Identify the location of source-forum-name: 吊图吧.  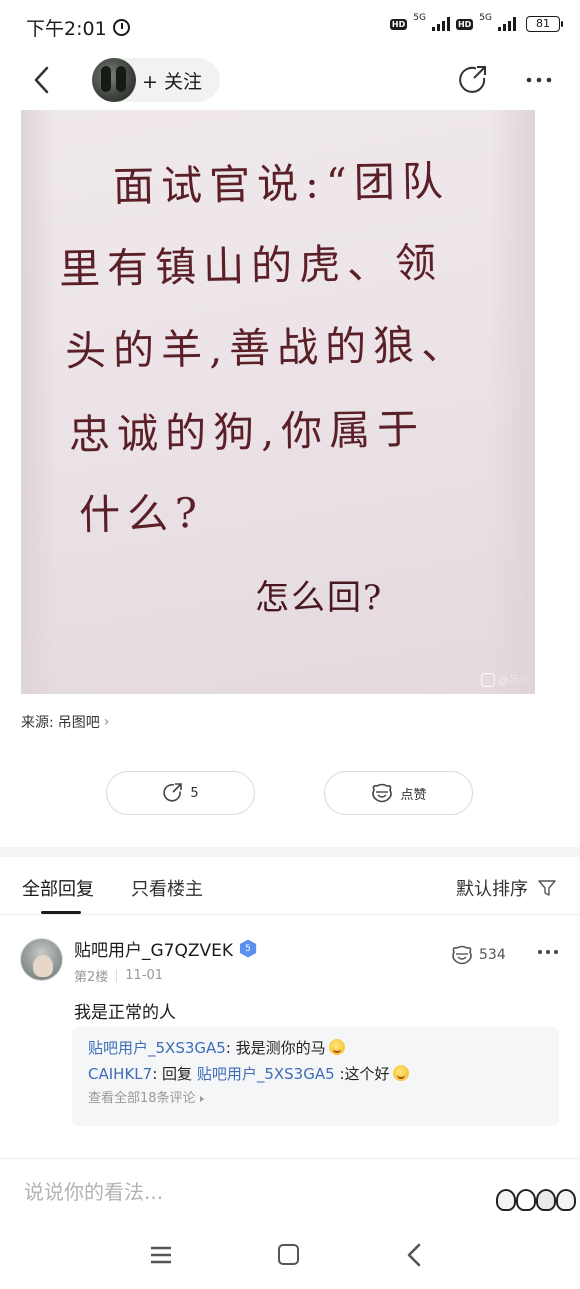
(79, 722).